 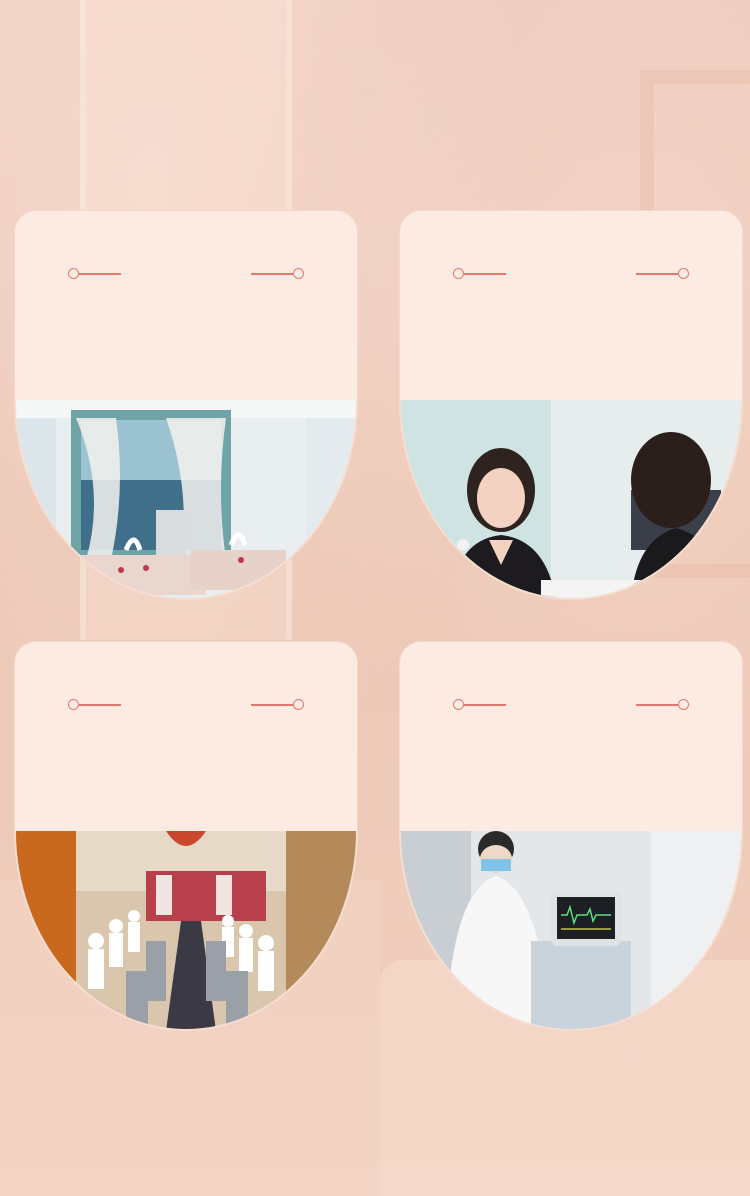 What do you see at coordinates (571, 500) in the screenshot?
I see `consultation-photo` at bounding box center [571, 500].